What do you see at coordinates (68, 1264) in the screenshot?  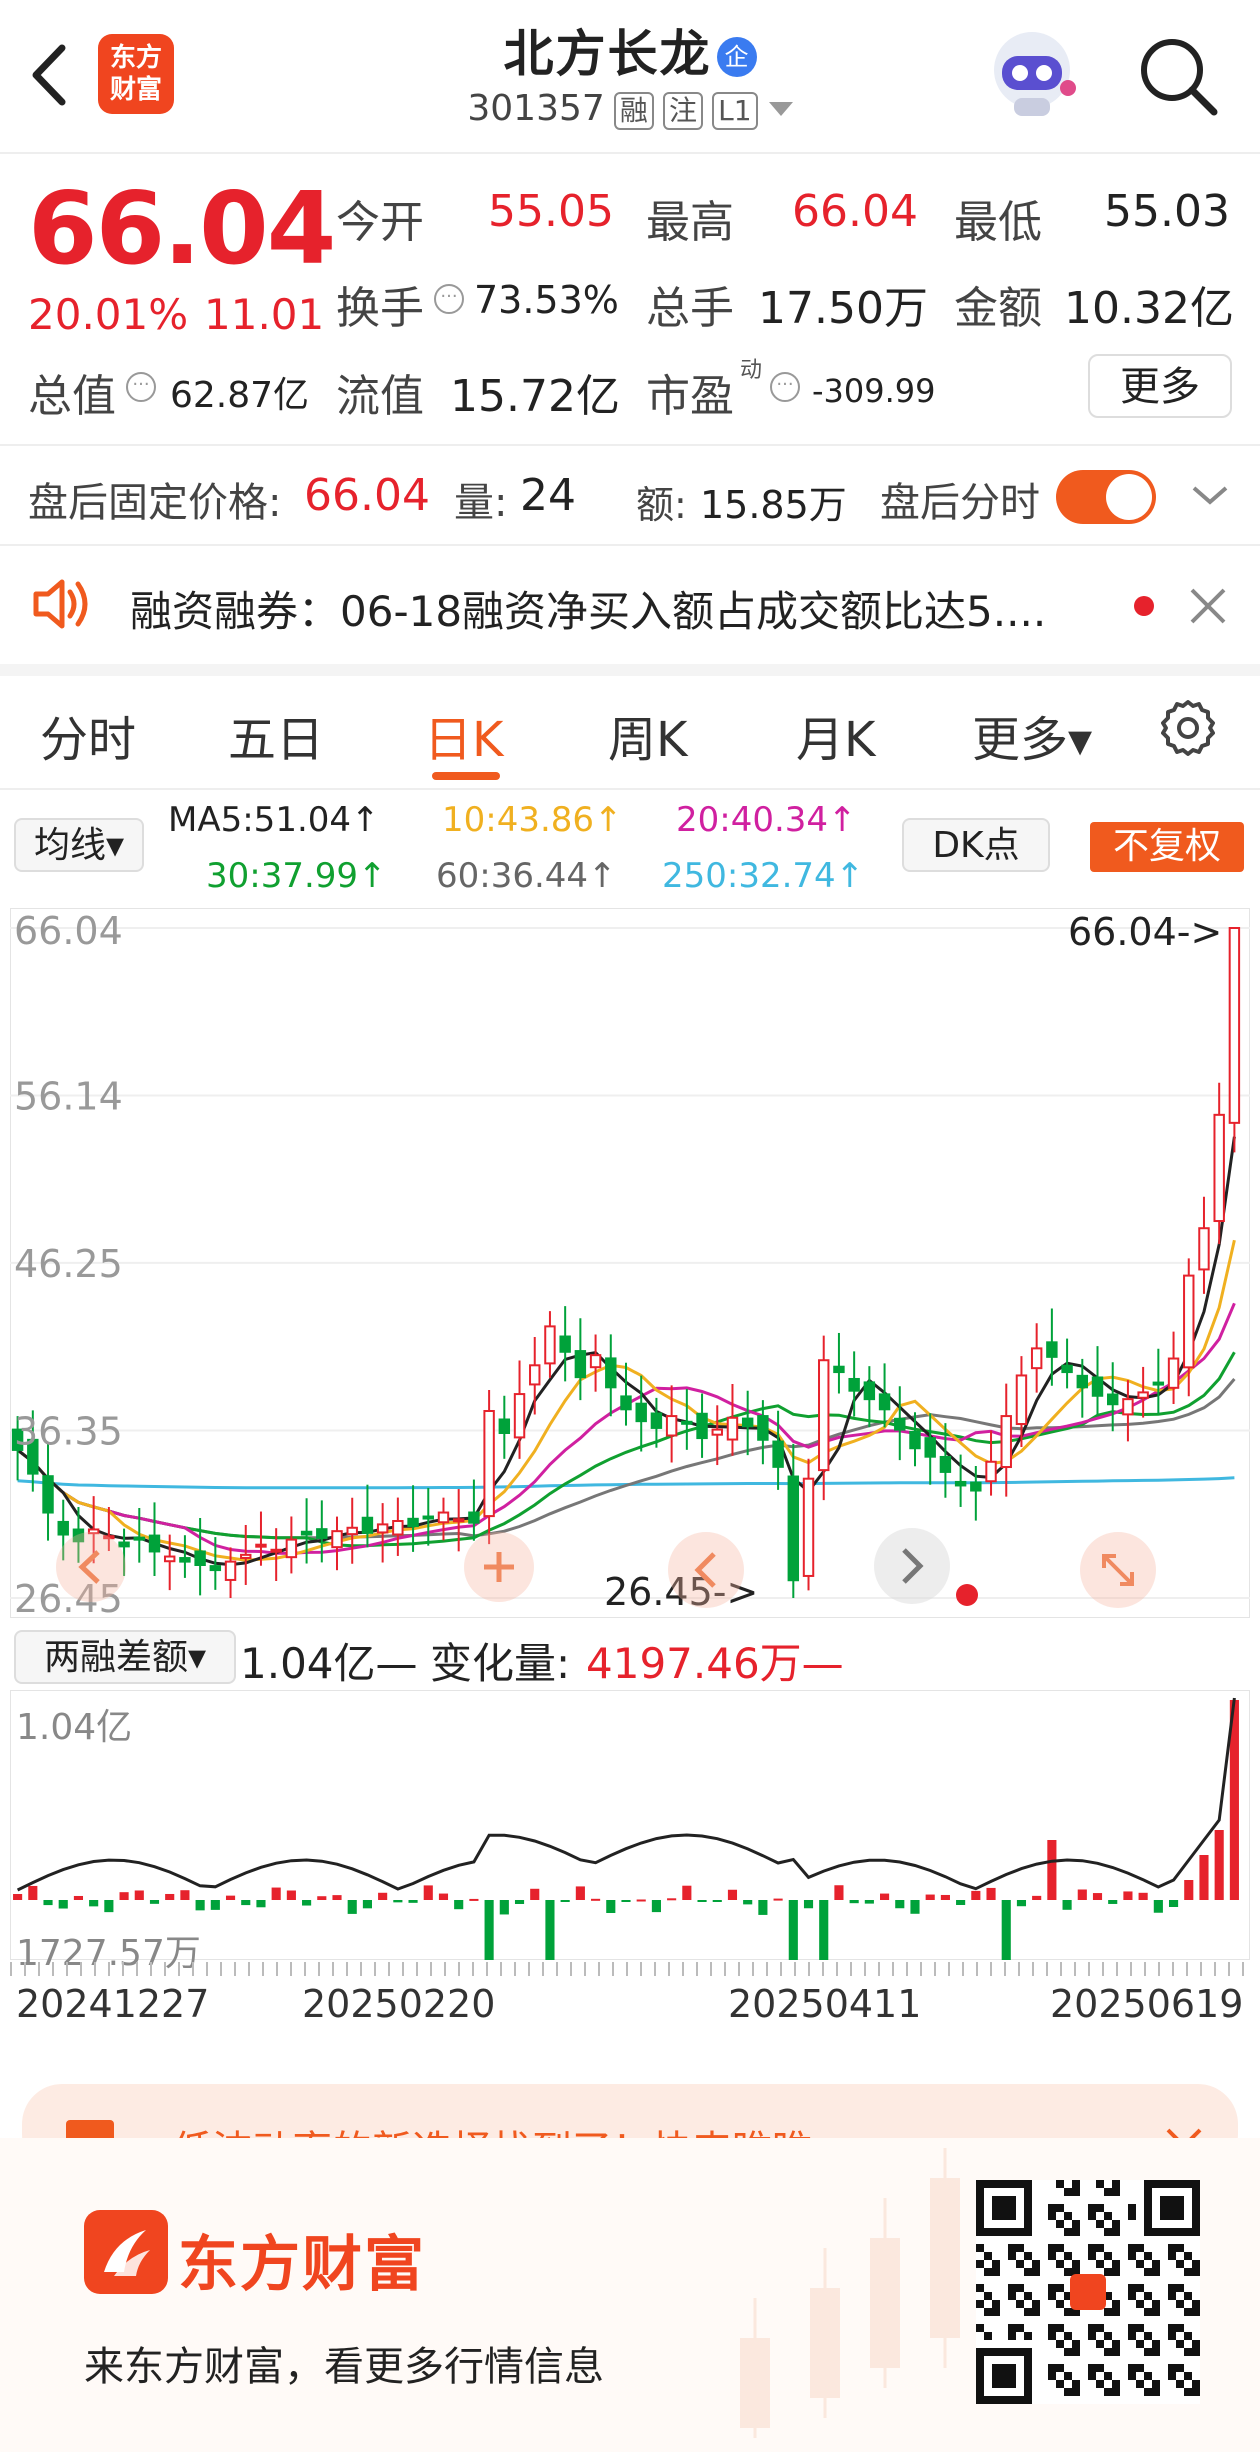 I see `y-tick-label: 46.25` at bounding box center [68, 1264].